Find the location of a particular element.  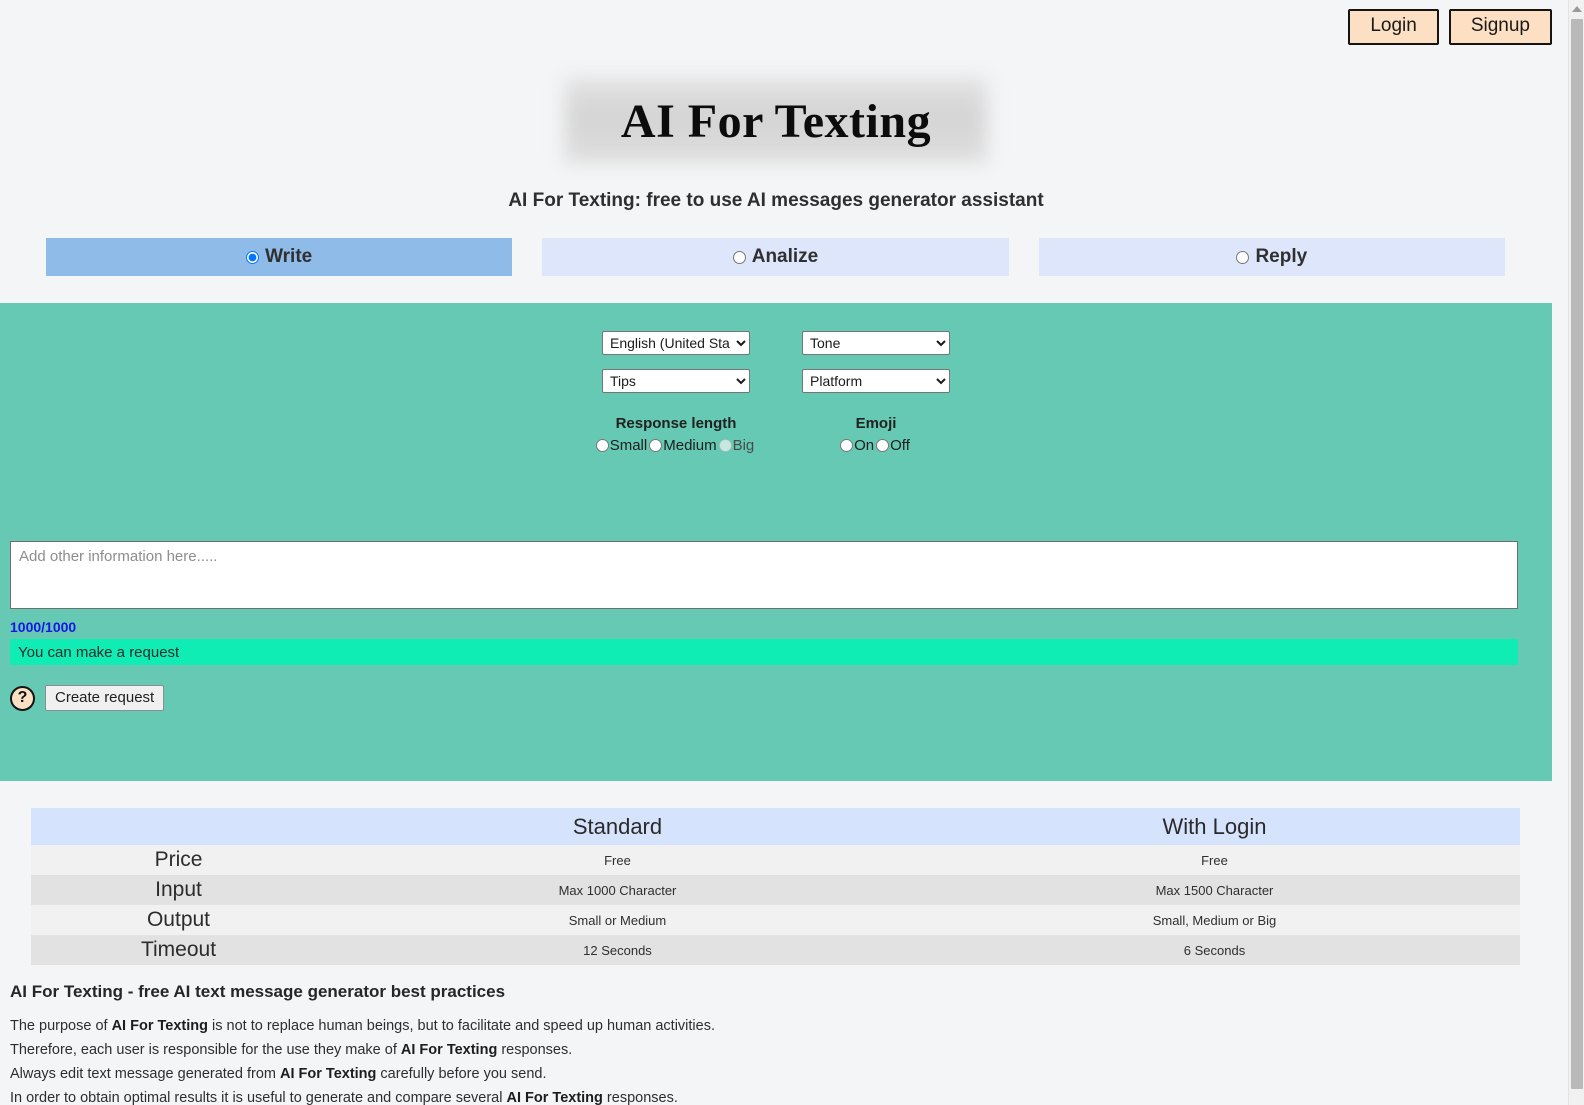

line-pre: Always edit text message generated from is located at coordinates (145, 1074).